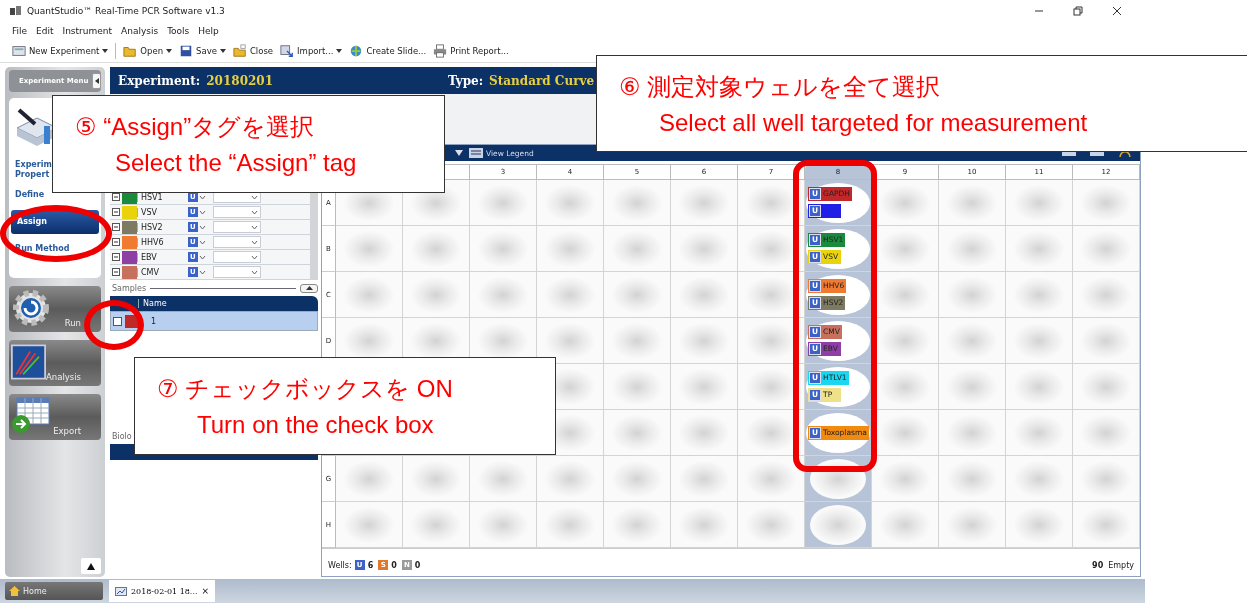  What do you see at coordinates (161, 272) in the screenshot?
I see `target-name: CMV` at bounding box center [161, 272].